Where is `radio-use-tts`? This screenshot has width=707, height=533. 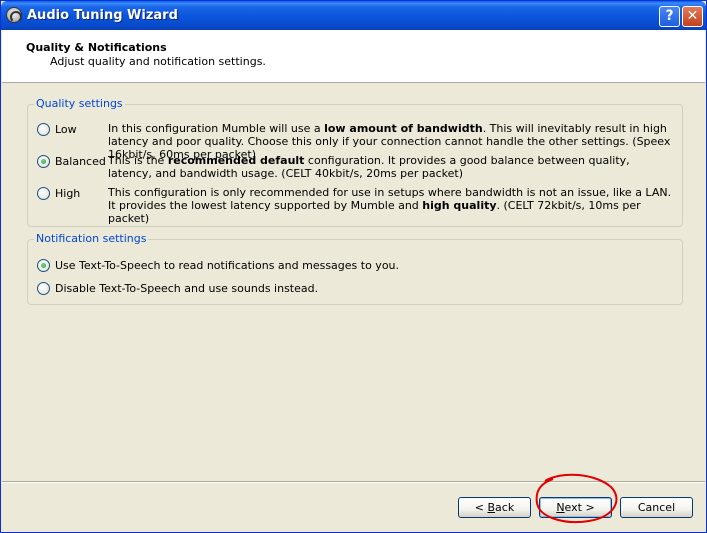
radio-use-tts is located at coordinates (43, 265).